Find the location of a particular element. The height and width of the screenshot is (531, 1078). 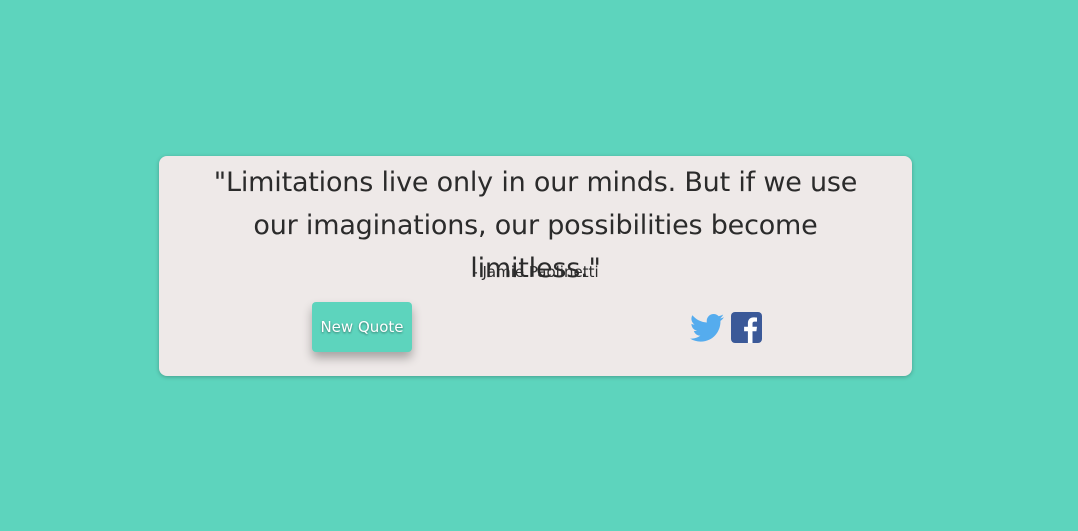

tweet-quote-link is located at coordinates (707, 328).